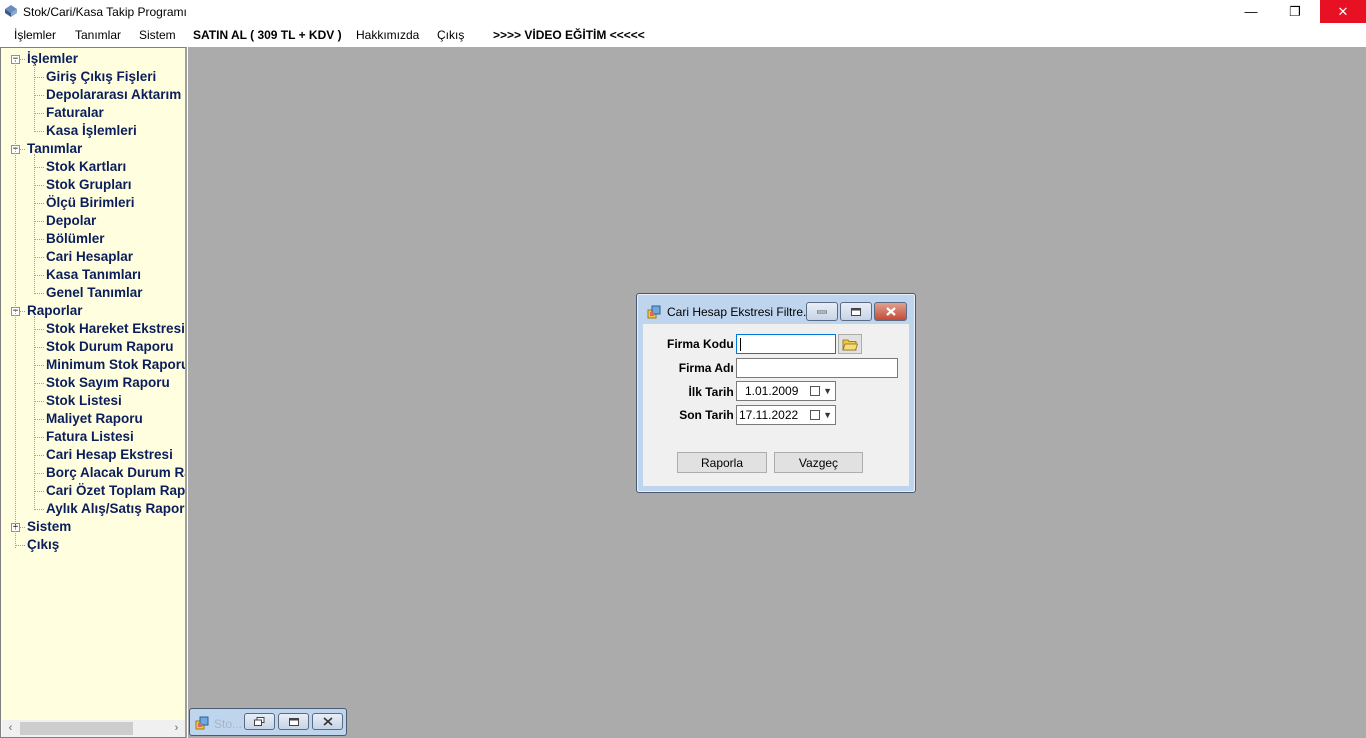 The width and height of the screenshot is (1366, 738). Describe the element at coordinates (93, 275) in the screenshot. I see `tree-item: Kasa Tanımları` at that location.